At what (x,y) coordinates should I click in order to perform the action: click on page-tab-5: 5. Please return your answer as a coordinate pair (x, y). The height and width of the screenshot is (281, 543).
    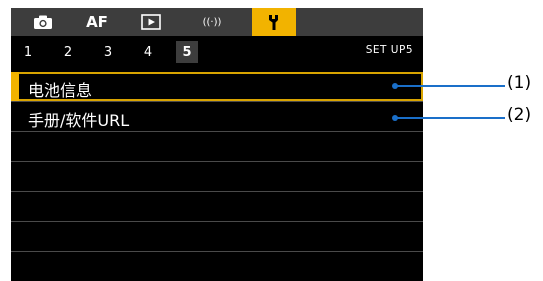
    Looking at the image, I should click on (187, 52).